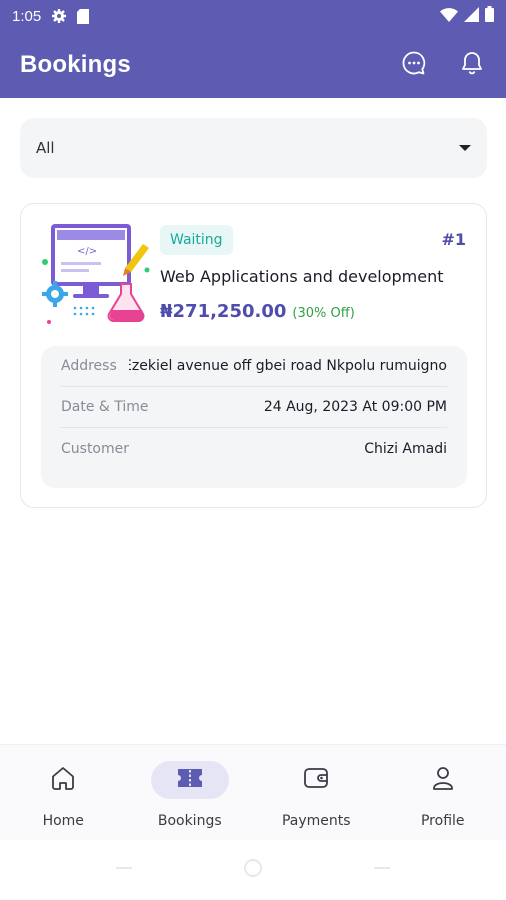  I want to click on ticket-icon, so click(190, 780).